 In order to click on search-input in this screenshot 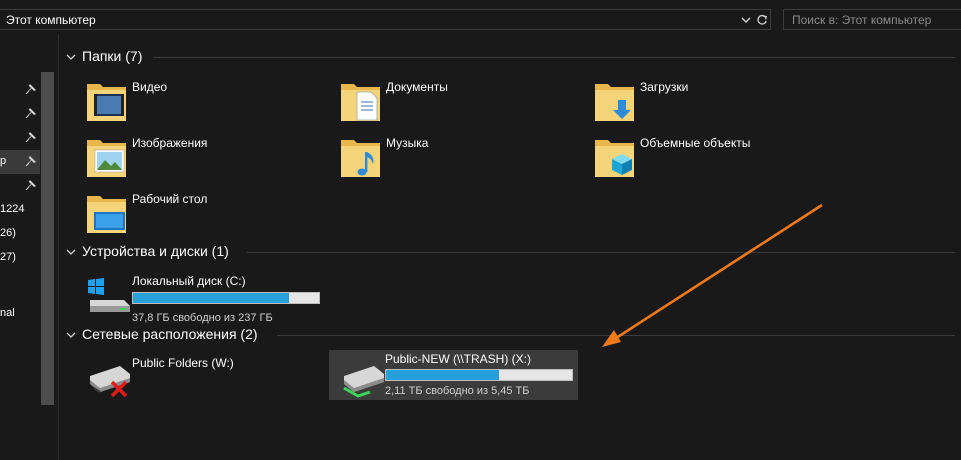, I will do `click(872, 19)`.